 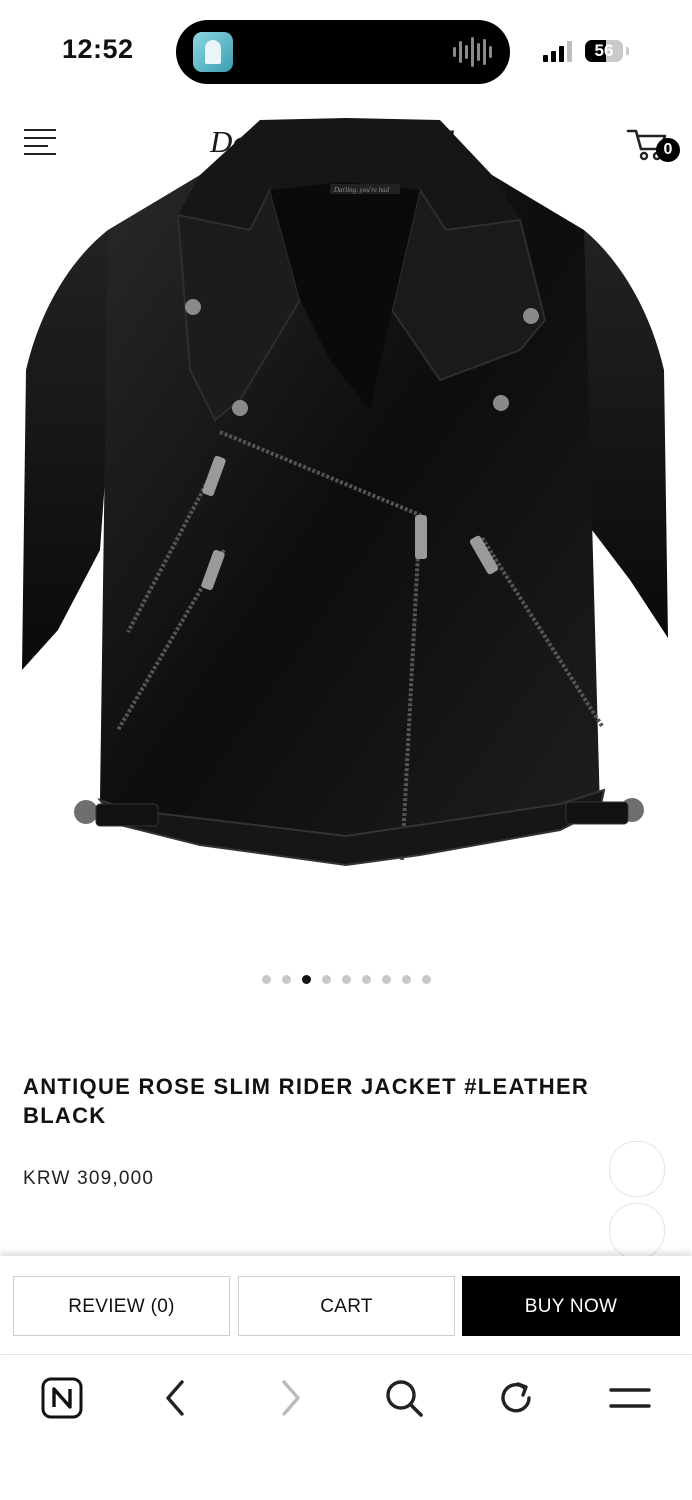 What do you see at coordinates (627, 51) in the screenshot?
I see `battery-tip` at bounding box center [627, 51].